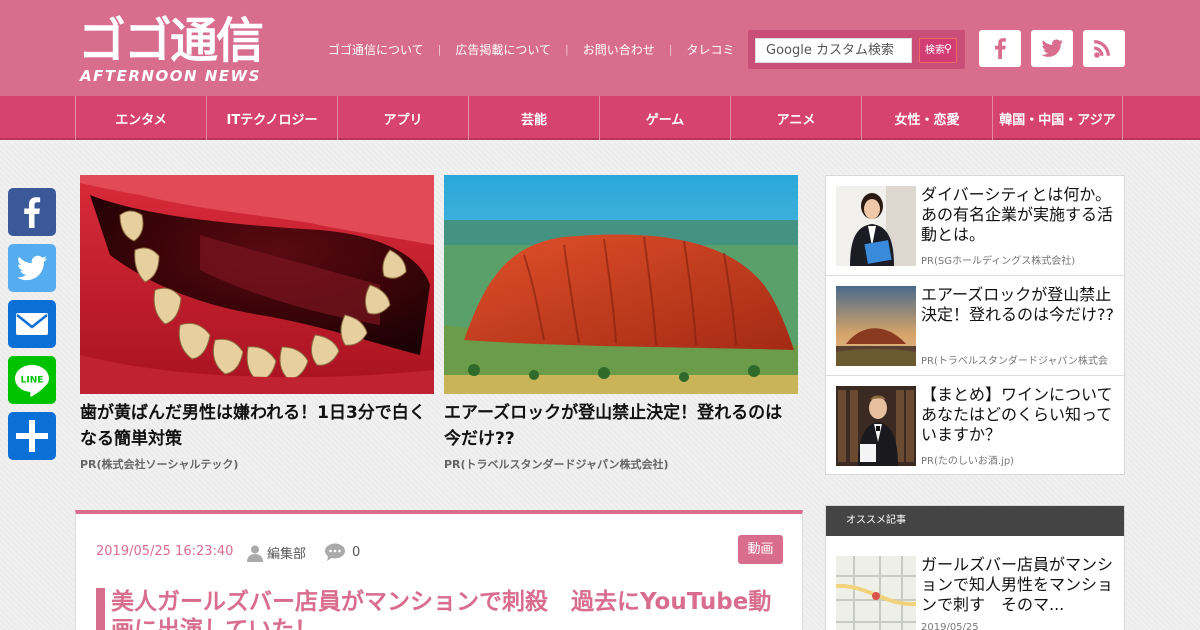 This screenshot has width=1200, height=630. What do you see at coordinates (159, 464) in the screenshot?
I see `feature-pr-label: PR(株式会社ソーシャルテック)` at bounding box center [159, 464].